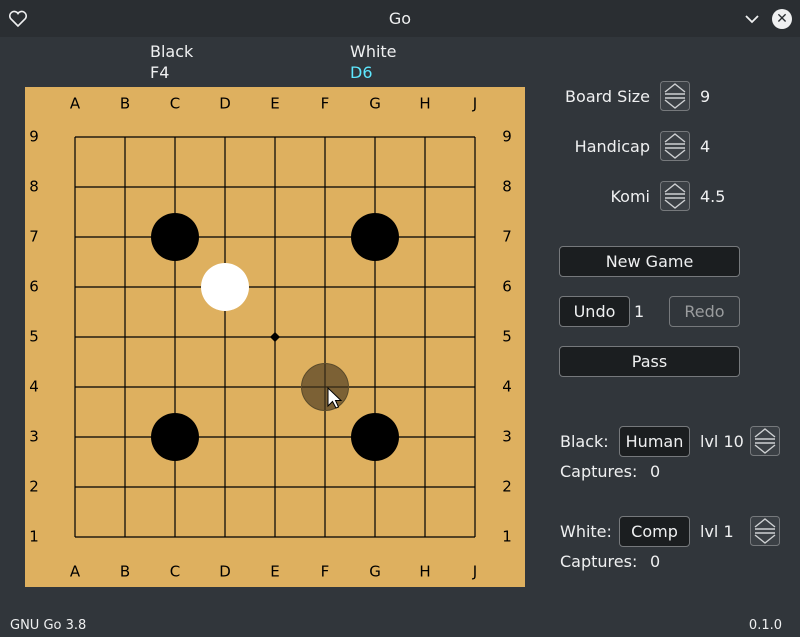 The image size is (800, 637). What do you see at coordinates (424, 572) in the screenshot?
I see `column-label-bottom: H` at bounding box center [424, 572].